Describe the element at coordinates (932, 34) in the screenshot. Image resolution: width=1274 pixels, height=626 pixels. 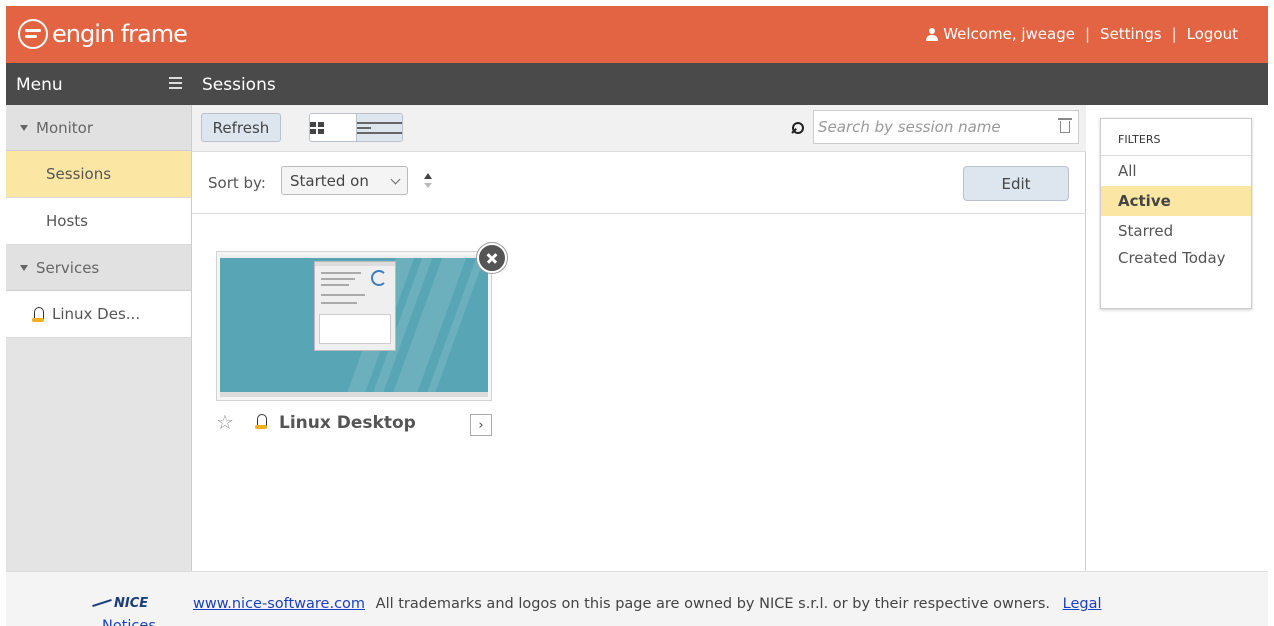
I see `user-icon` at that location.